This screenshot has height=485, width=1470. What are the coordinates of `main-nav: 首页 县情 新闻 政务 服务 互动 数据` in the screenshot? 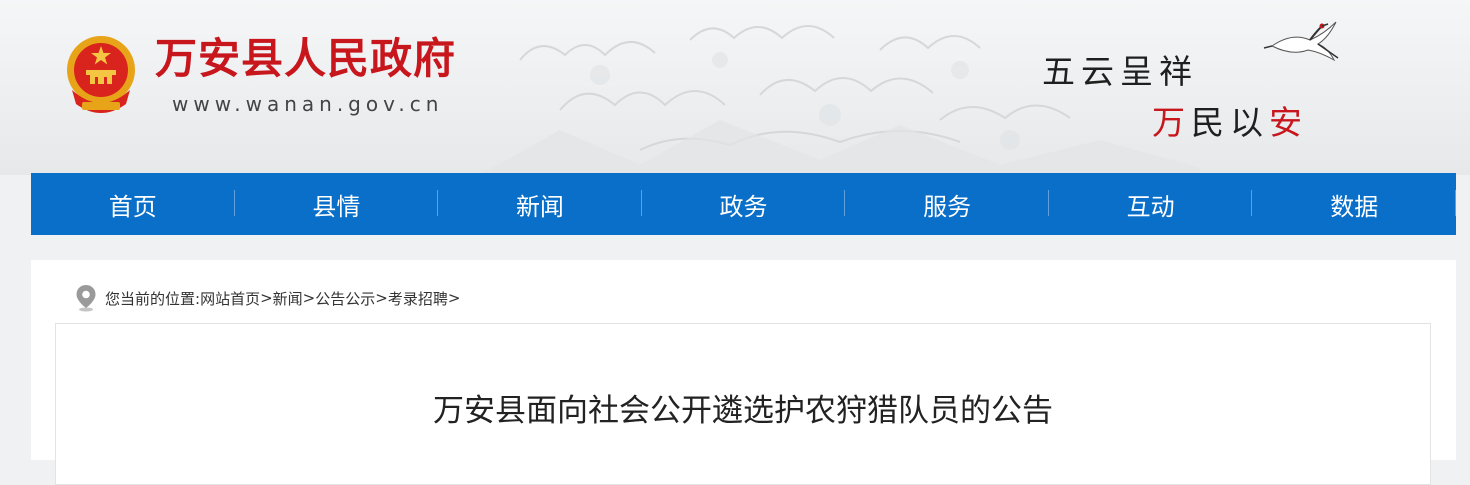 It's located at (743, 204).